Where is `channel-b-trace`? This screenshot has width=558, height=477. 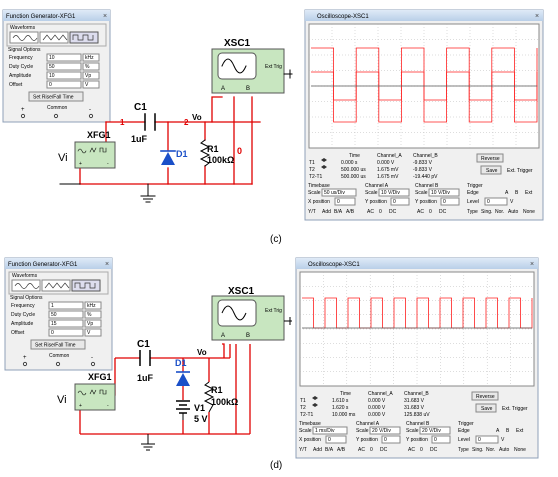 channel-b-trace is located at coordinates (417, 313).